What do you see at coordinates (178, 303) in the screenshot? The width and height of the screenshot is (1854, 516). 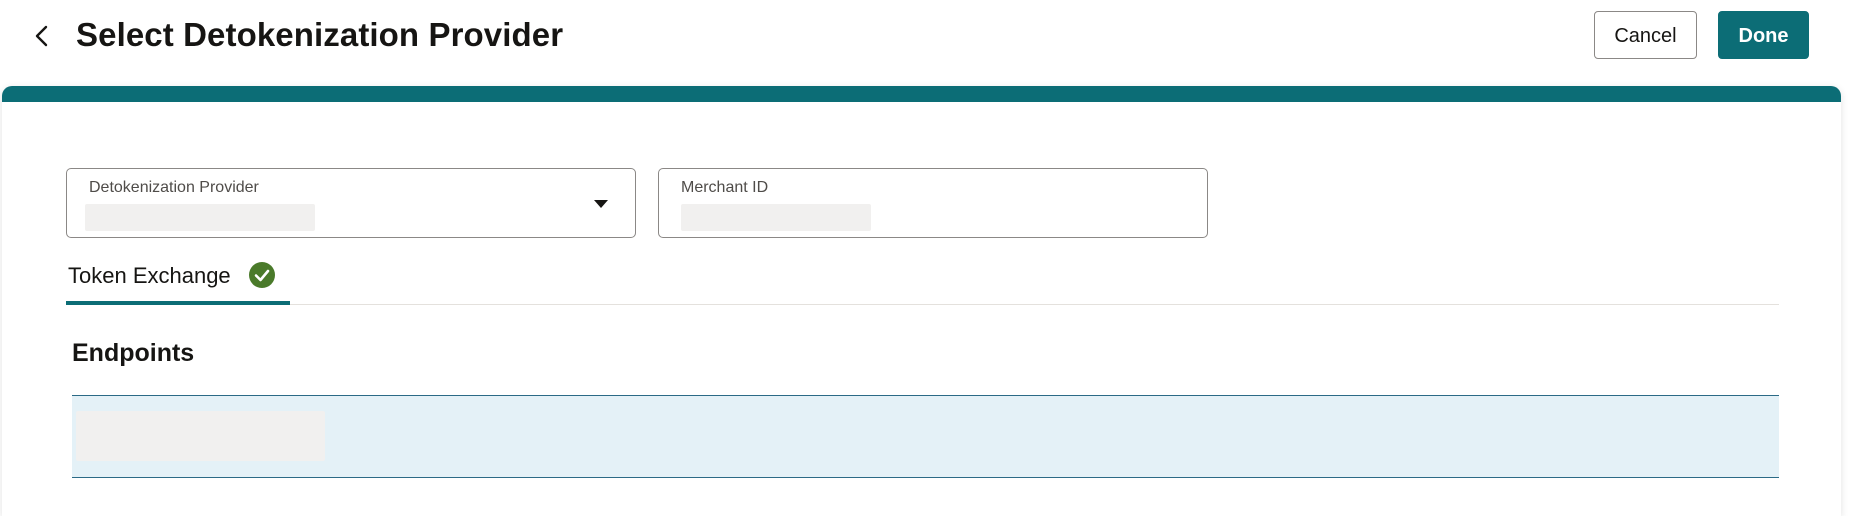 I see `tab-selected-indicator` at bounding box center [178, 303].